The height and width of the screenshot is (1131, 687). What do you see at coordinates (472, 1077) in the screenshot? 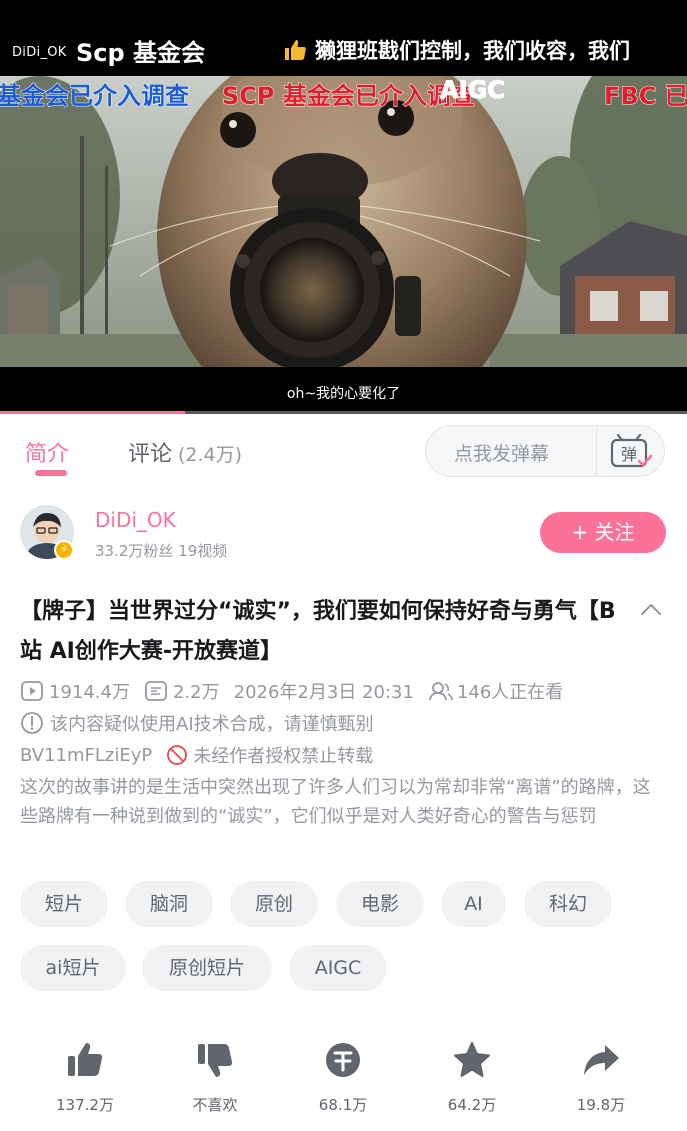
I see `favorite-button: 64.2万` at bounding box center [472, 1077].